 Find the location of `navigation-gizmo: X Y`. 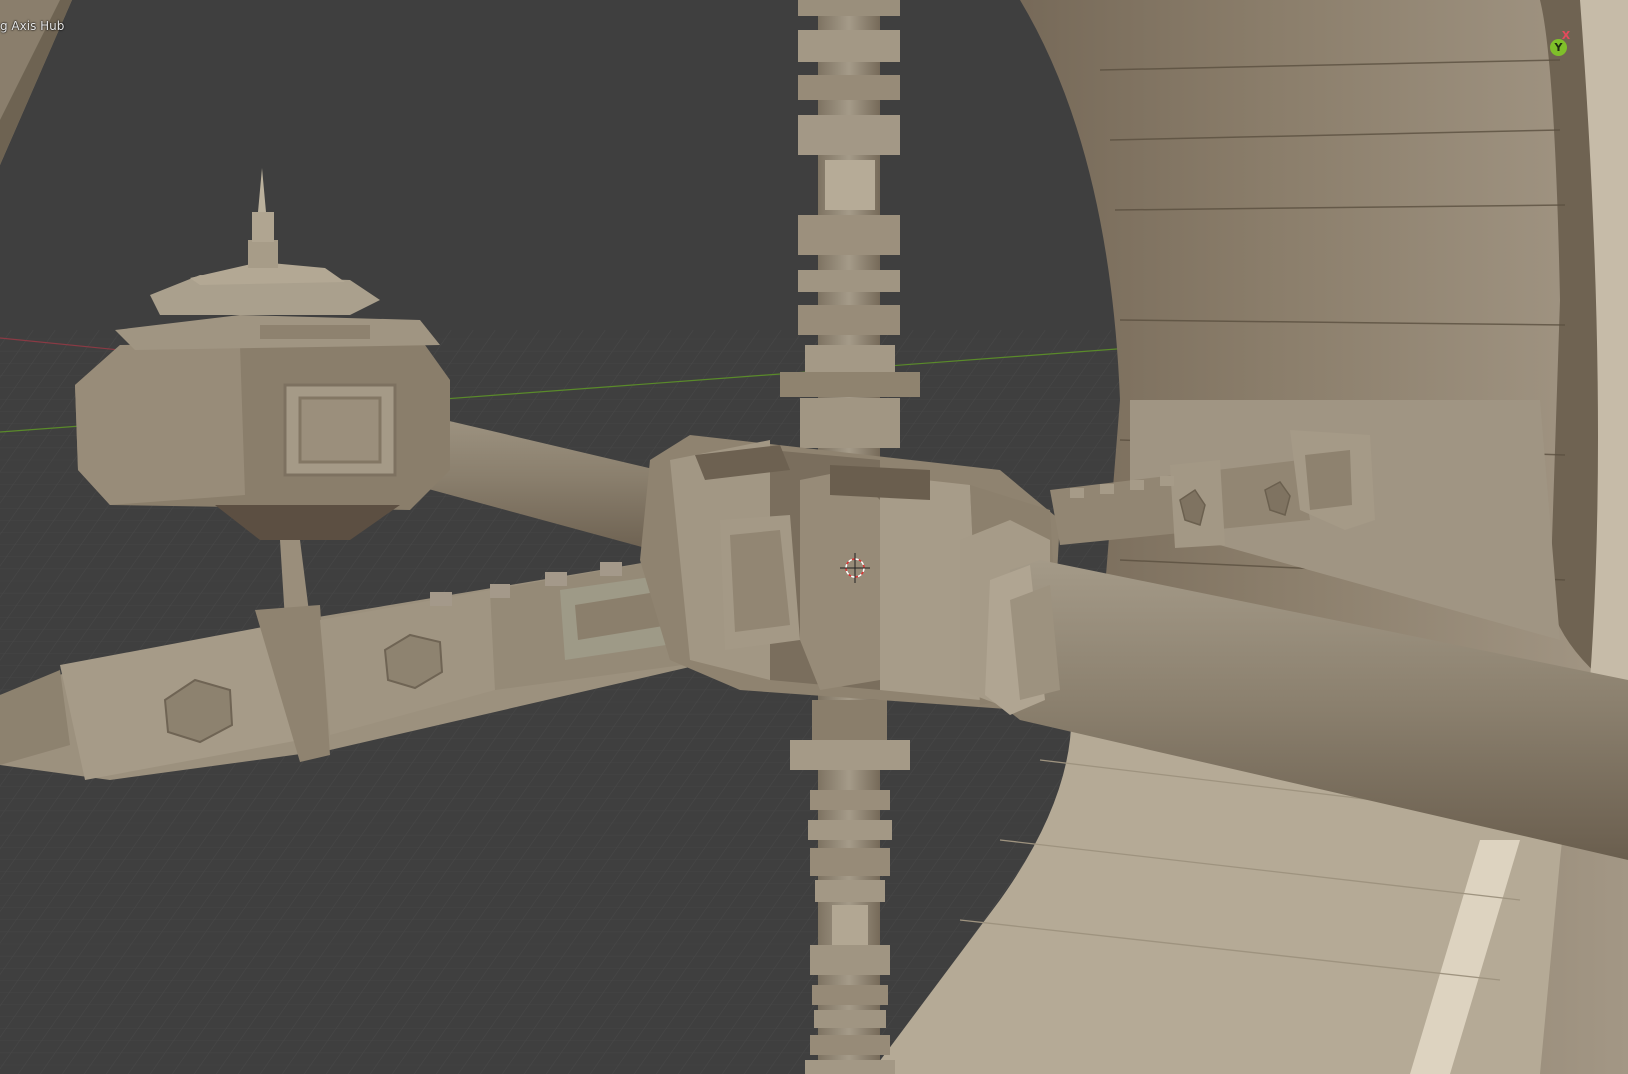

navigation-gizmo: X Y is located at coordinates (1561, 45).